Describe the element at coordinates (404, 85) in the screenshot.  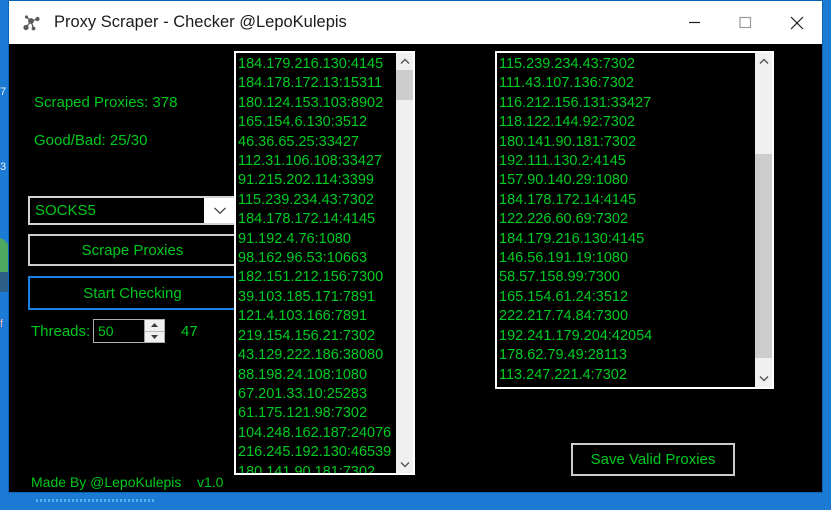
I see `scraped-list-scroll-thumb` at that location.